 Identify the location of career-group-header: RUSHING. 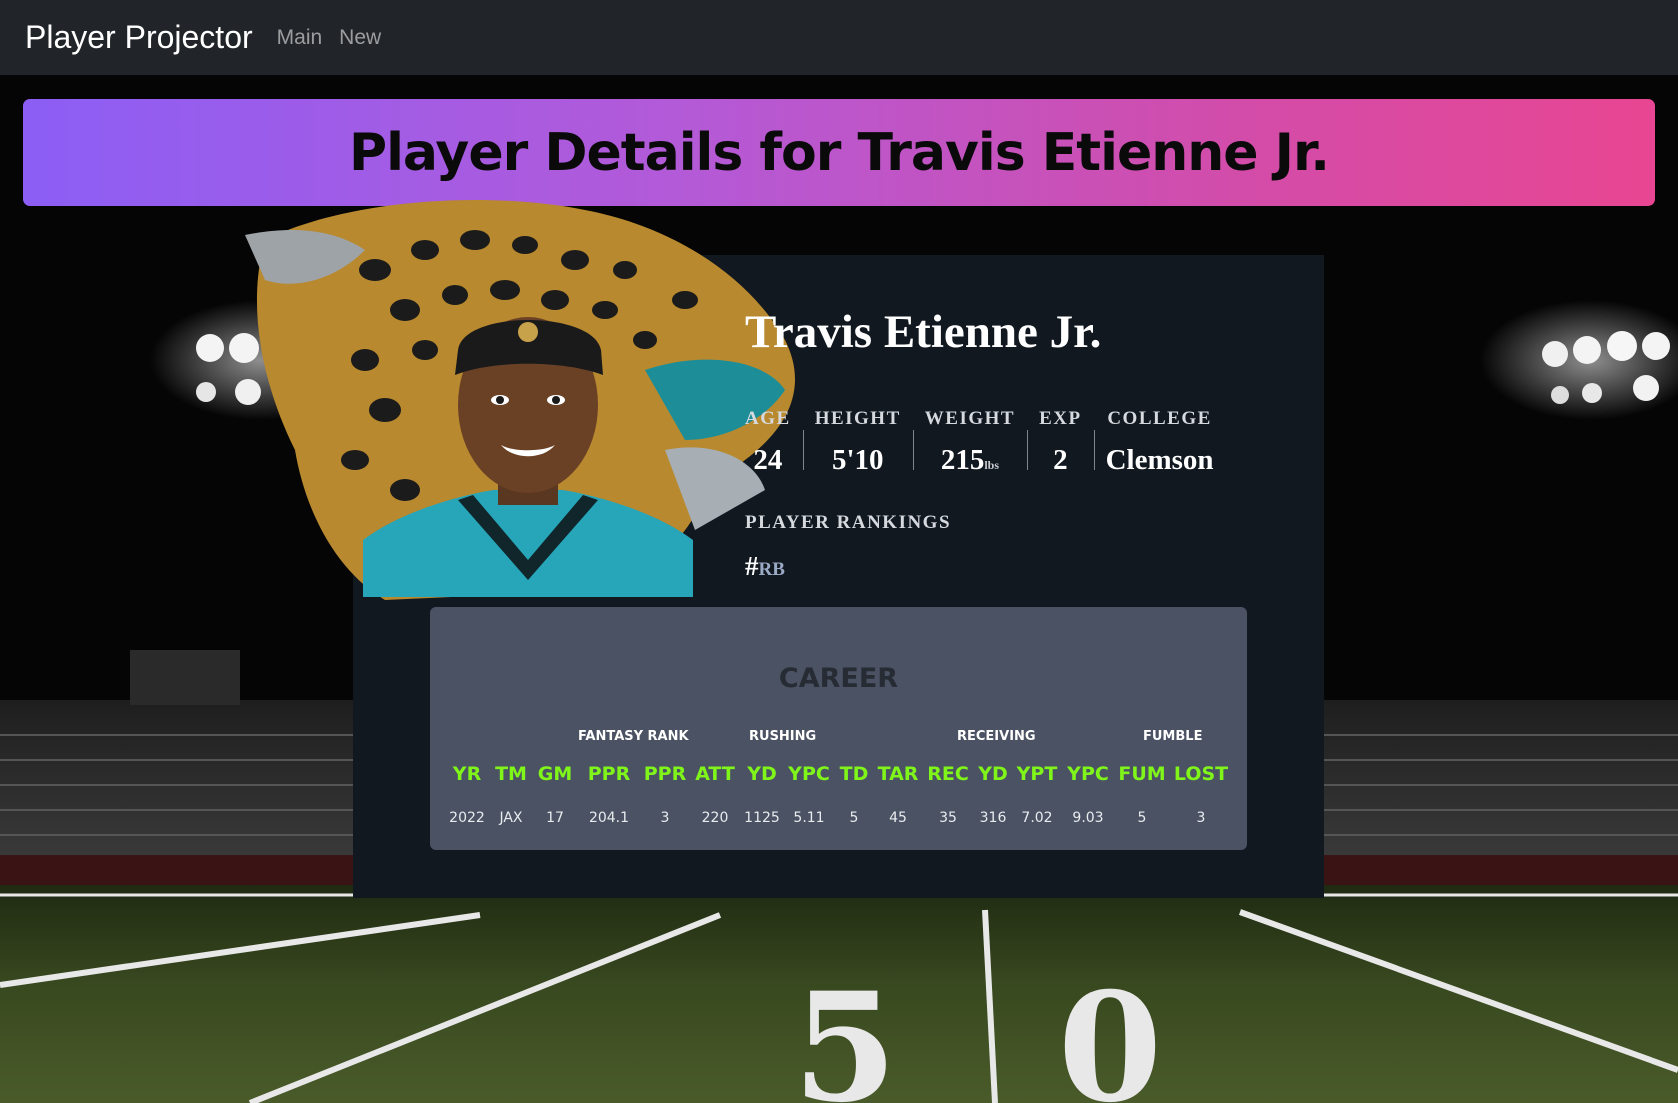
(783, 736).